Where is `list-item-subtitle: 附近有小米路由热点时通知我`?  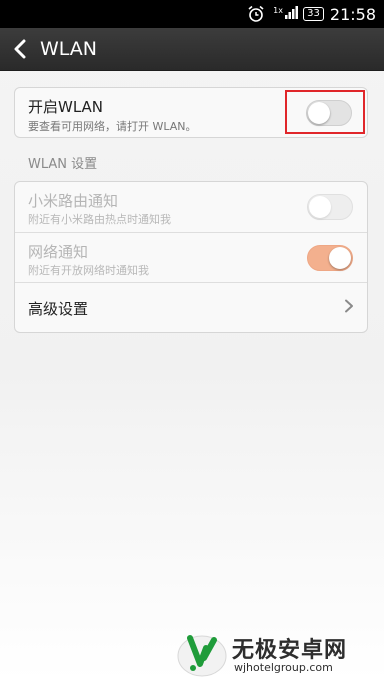
list-item-subtitle: 附近有小米路由热点时通知我 is located at coordinates (99, 219).